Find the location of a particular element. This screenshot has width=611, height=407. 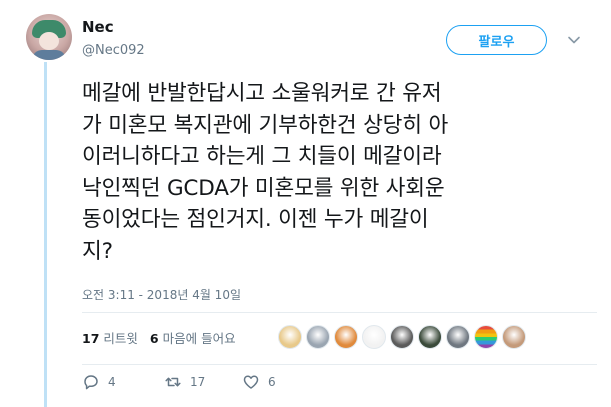

likes-stat: 6 마음에 들어요 is located at coordinates (193, 337).